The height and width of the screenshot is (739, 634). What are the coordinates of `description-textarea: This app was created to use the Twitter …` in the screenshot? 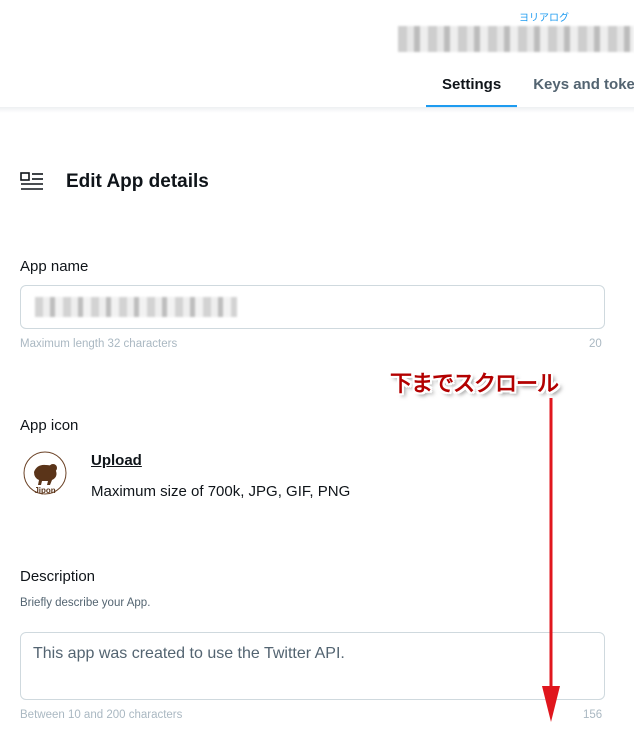 It's located at (312, 666).